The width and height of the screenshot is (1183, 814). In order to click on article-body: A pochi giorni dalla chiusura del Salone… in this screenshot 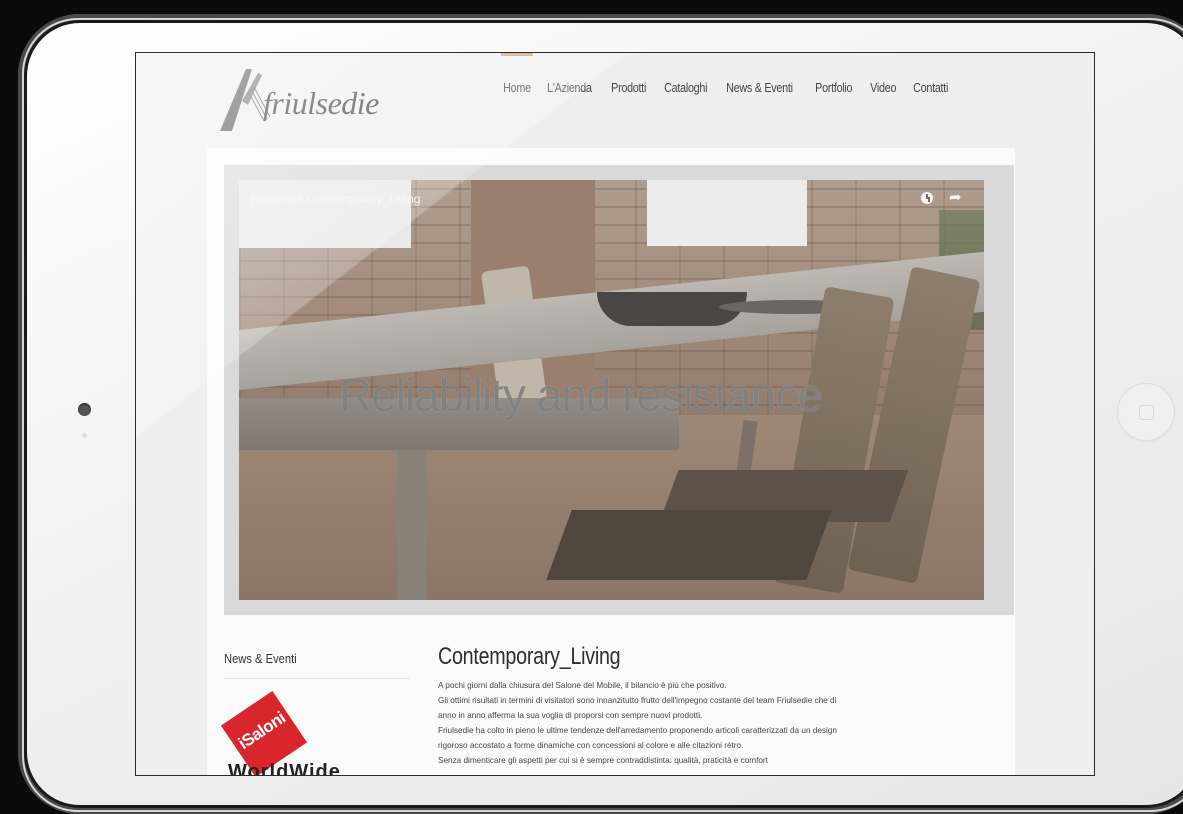, I will do `click(718, 723)`.